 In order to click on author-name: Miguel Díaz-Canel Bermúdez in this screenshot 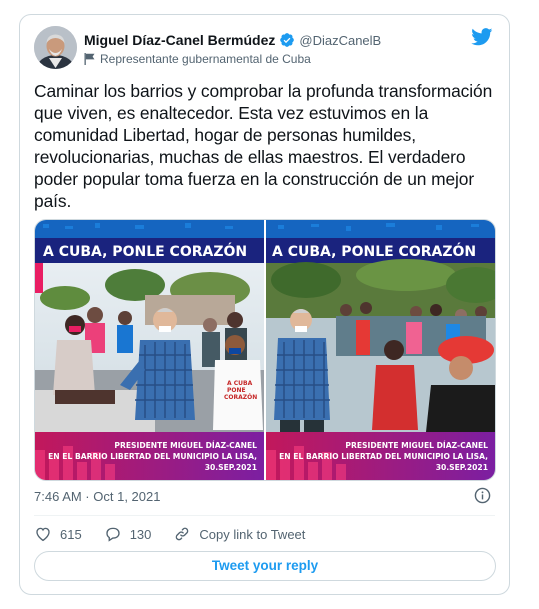, I will do `click(179, 40)`.